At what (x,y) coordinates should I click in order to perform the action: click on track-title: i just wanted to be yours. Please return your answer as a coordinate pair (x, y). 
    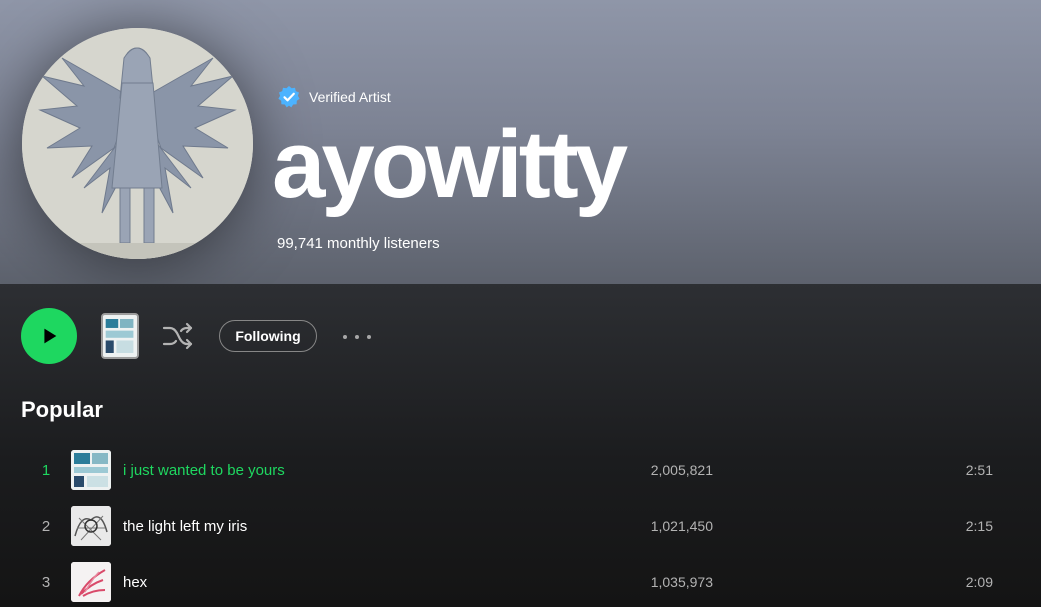
    Looking at the image, I should click on (204, 470).